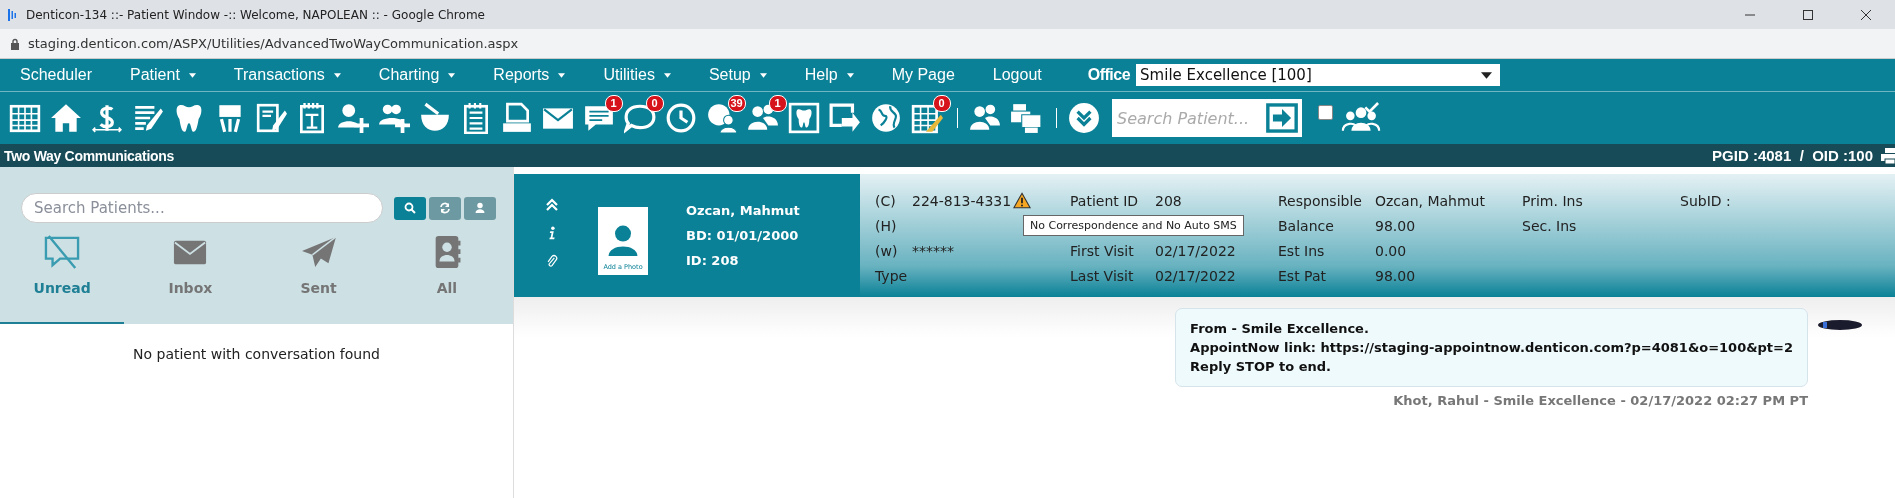 The image size is (1895, 498). What do you see at coordinates (446, 278) in the screenshot?
I see `message-tab: All` at bounding box center [446, 278].